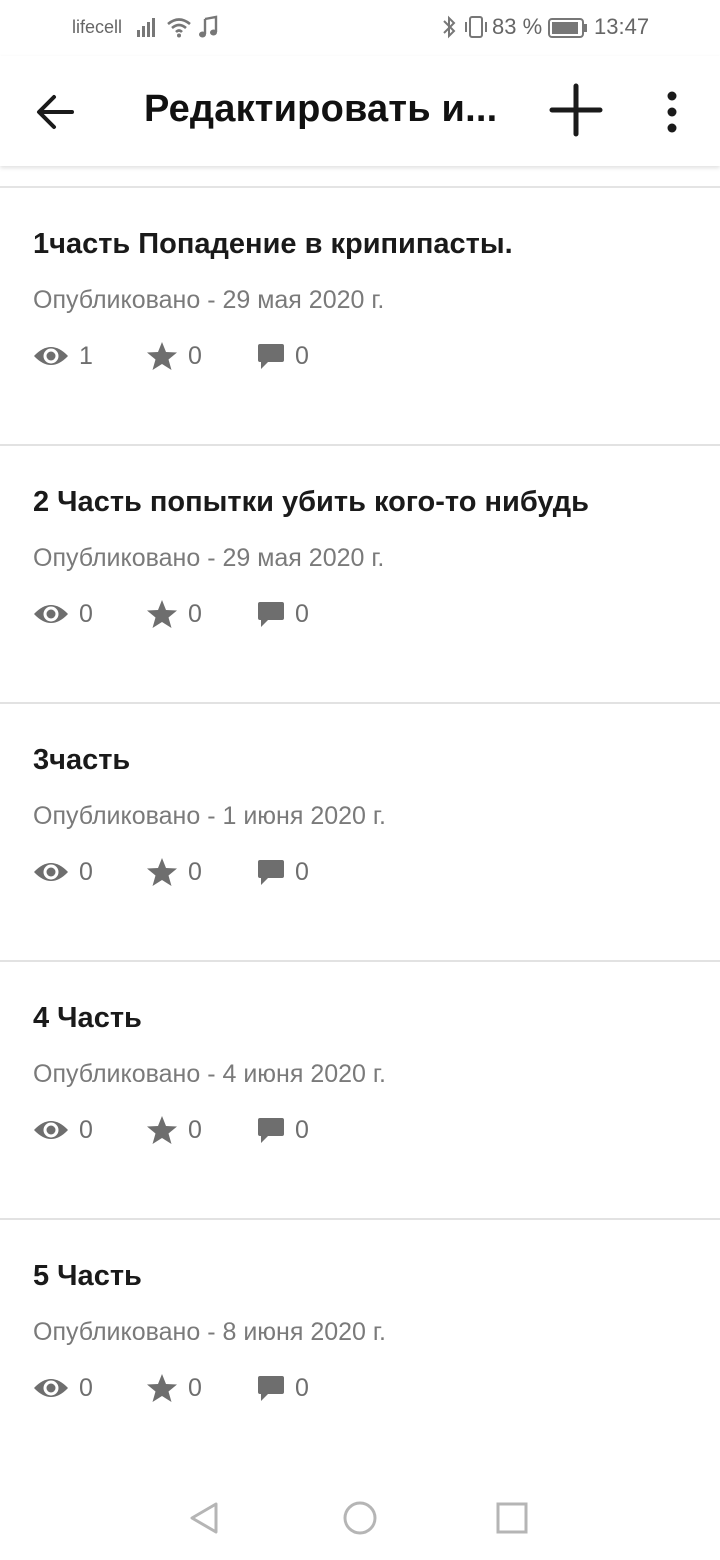  I want to click on wifi-icon, so click(179, 28).